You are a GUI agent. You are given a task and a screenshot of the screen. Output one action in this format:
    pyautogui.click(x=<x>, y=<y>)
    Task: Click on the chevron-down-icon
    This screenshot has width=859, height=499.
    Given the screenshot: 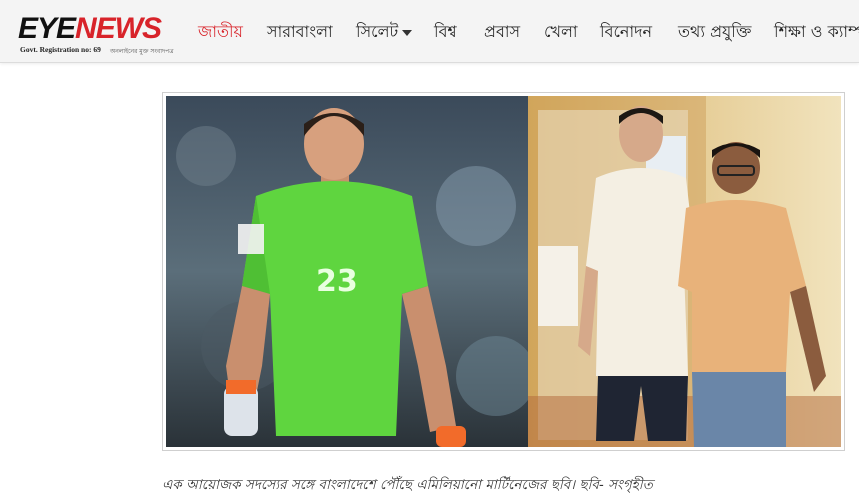 What is the action you would take?
    pyautogui.click(x=407, y=32)
    